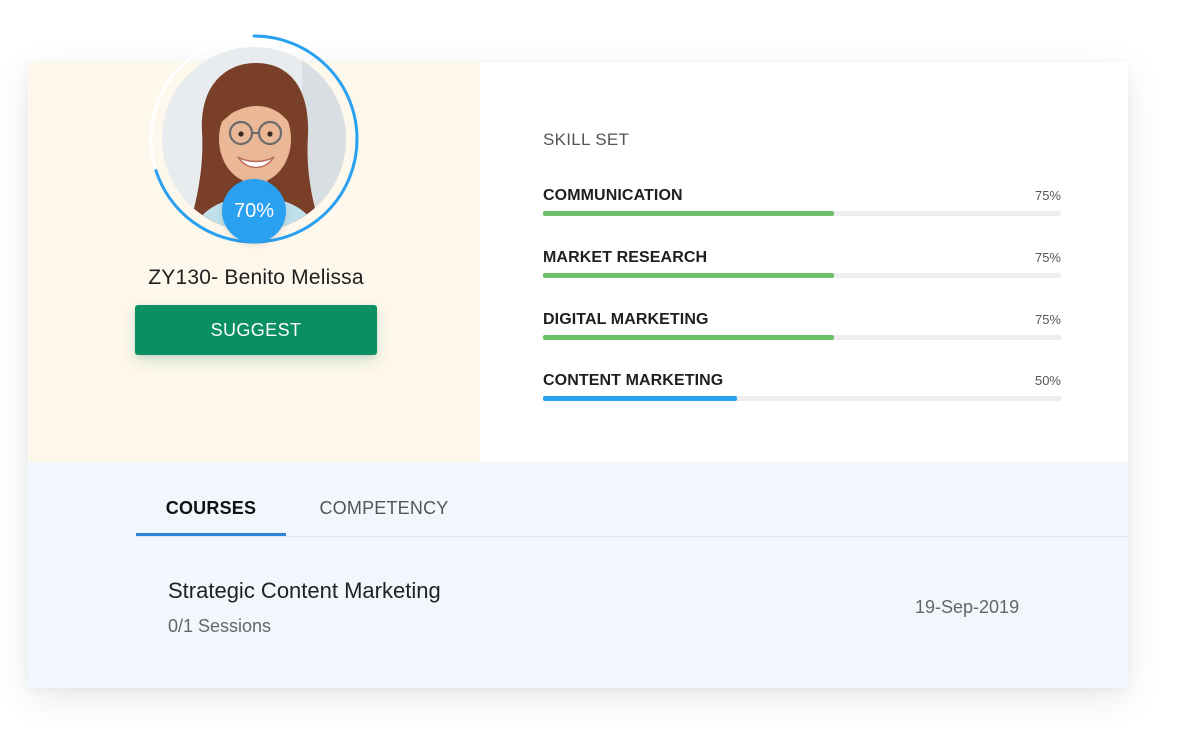 This screenshot has height=736, width=1178. Describe the element at coordinates (254, 139) in the screenshot. I see `avatar-progress: 70%` at that location.